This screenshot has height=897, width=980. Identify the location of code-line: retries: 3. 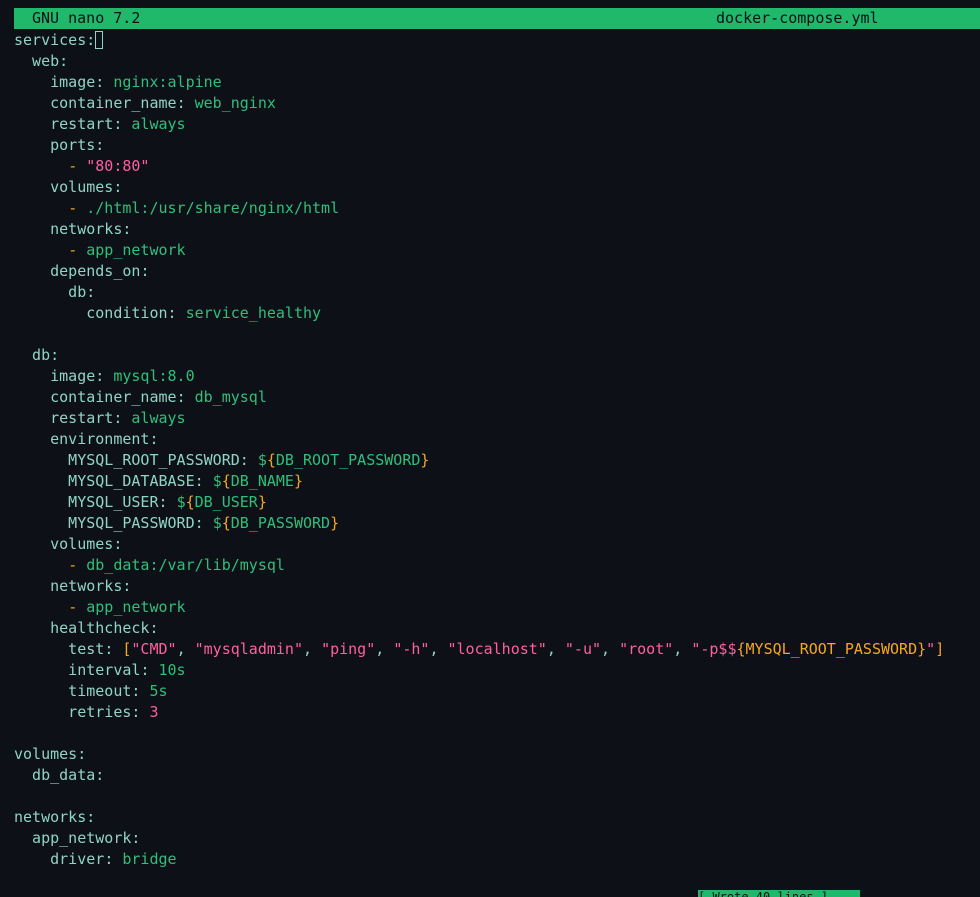
(497, 712).